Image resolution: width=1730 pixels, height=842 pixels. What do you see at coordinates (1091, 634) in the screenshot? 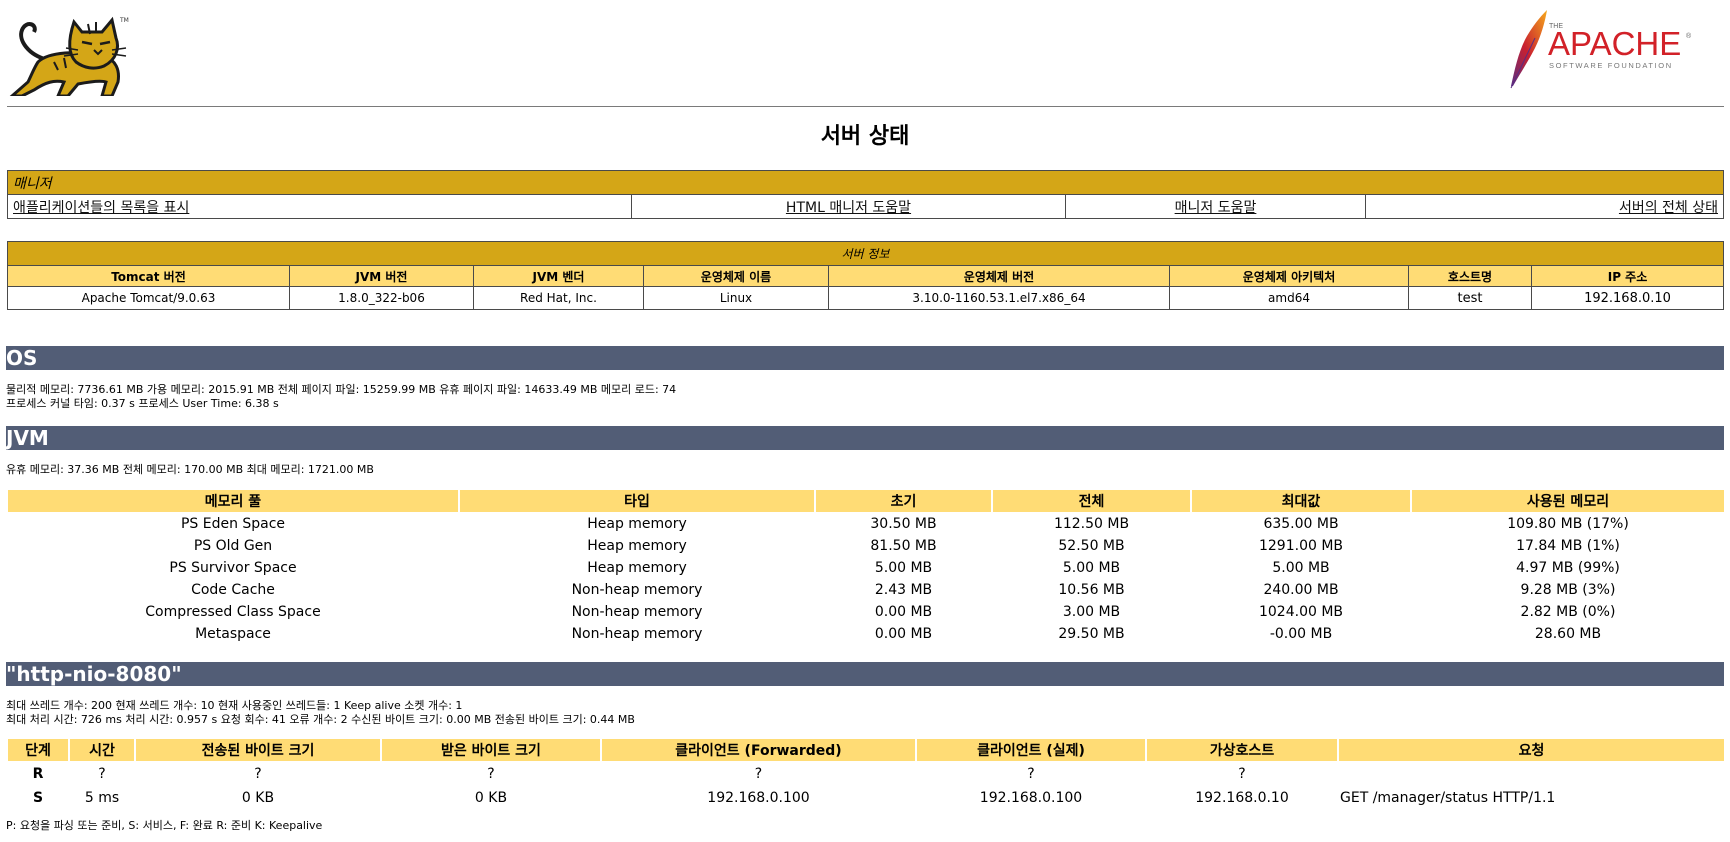
I see `memory-total: 29.50 MB` at bounding box center [1091, 634].